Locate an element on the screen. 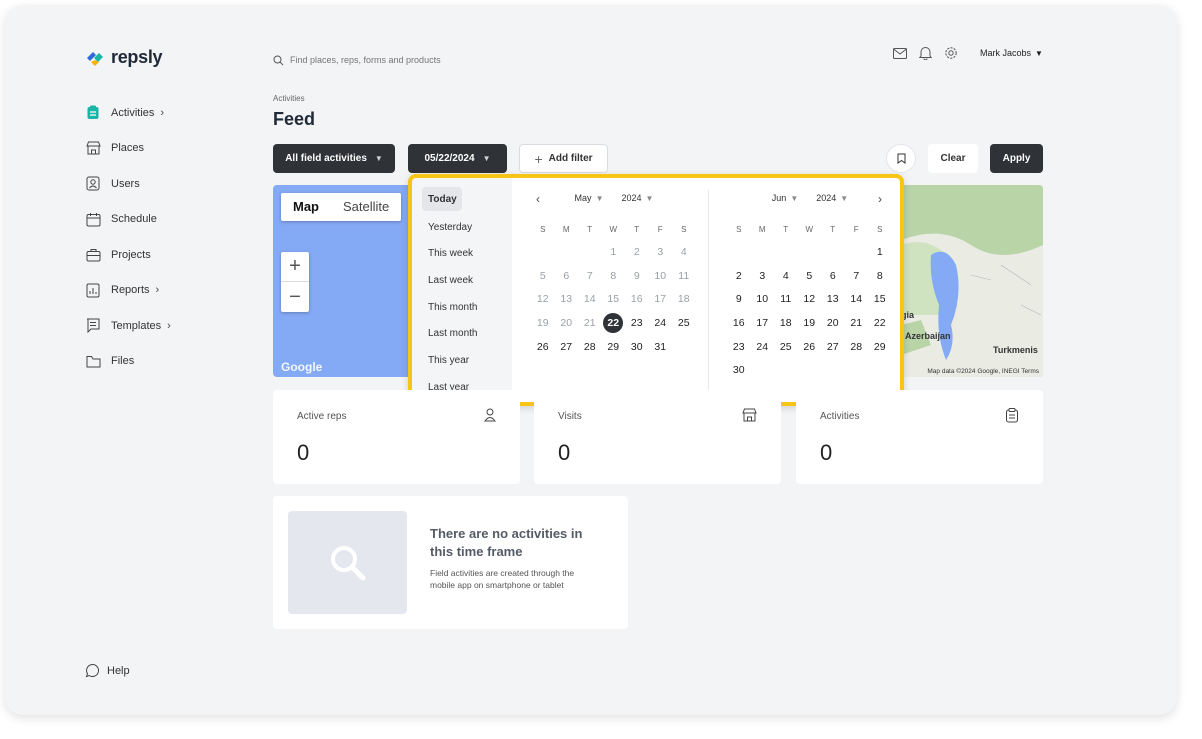  sidebar-item-reports: Reports › is located at coordinates (165, 291).